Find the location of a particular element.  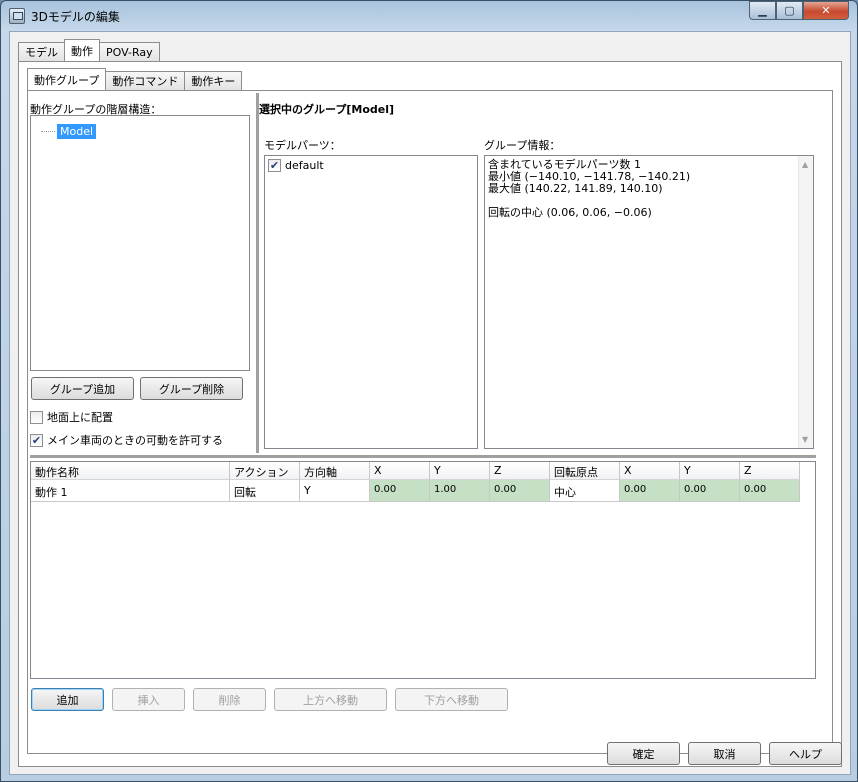

insert-button: 挿入 is located at coordinates (148, 699).